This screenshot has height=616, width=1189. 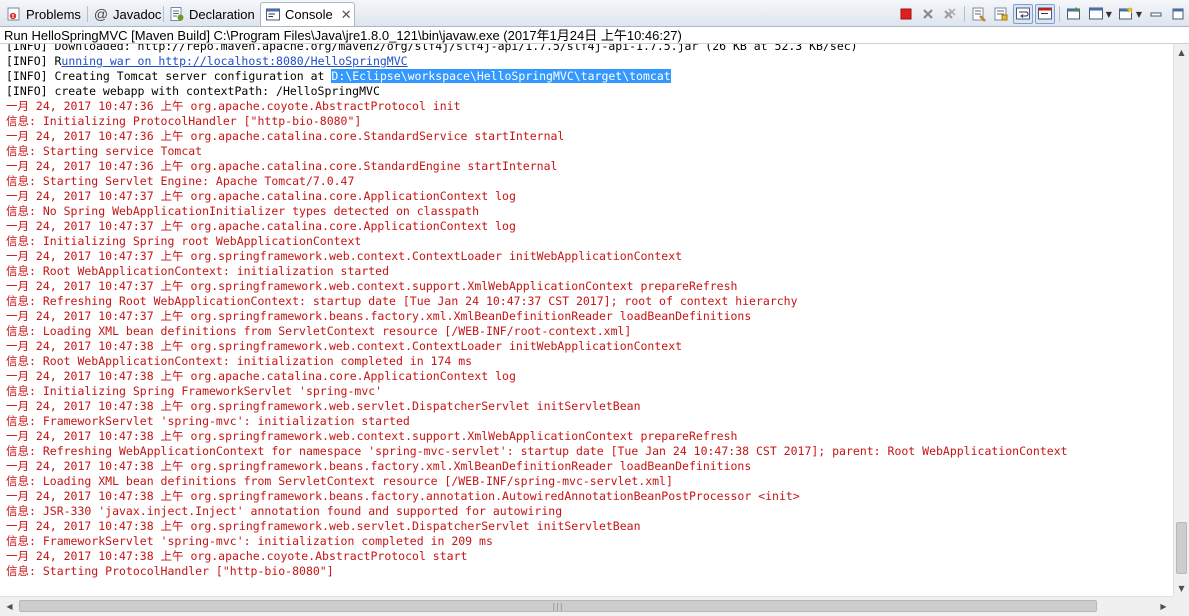 What do you see at coordinates (273, 15) in the screenshot?
I see `console-icon` at bounding box center [273, 15].